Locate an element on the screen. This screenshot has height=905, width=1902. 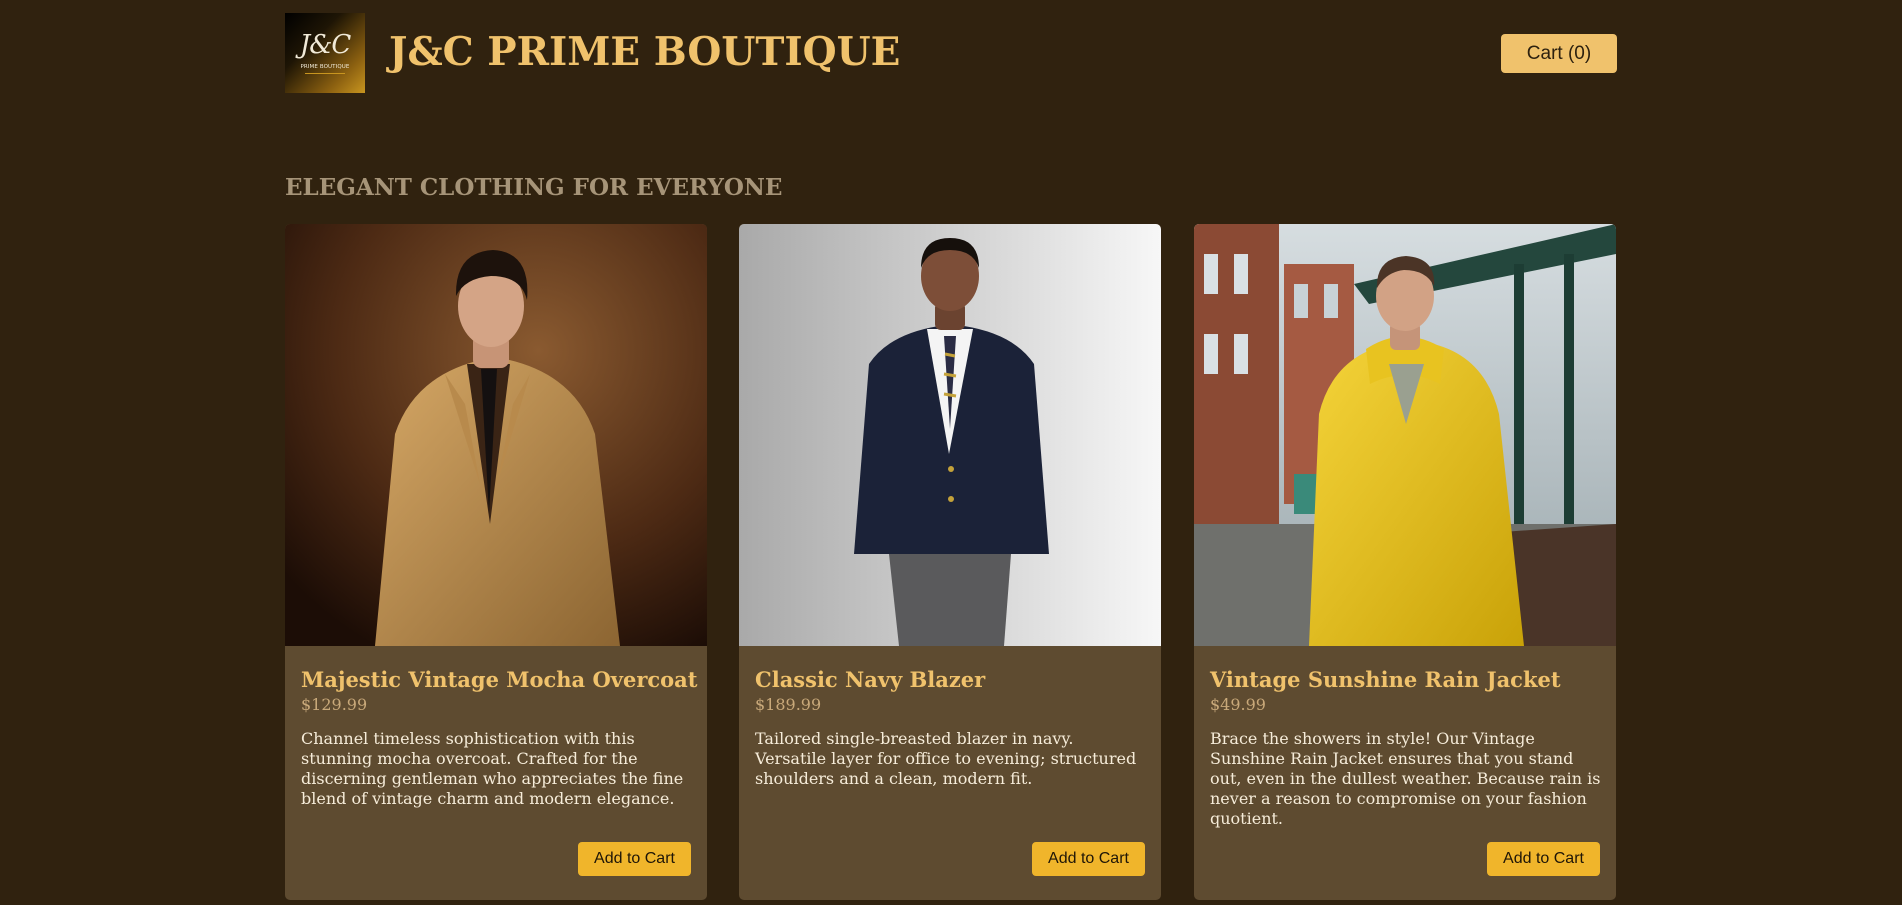
cart-button: Cart (0) is located at coordinates (1559, 53).